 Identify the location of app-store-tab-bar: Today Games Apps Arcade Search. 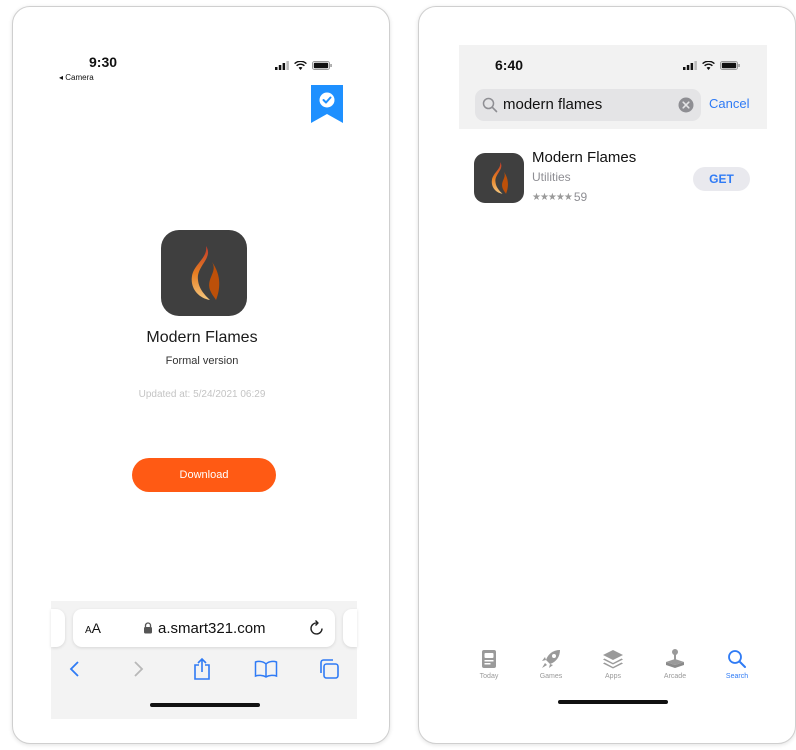
(613, 669).